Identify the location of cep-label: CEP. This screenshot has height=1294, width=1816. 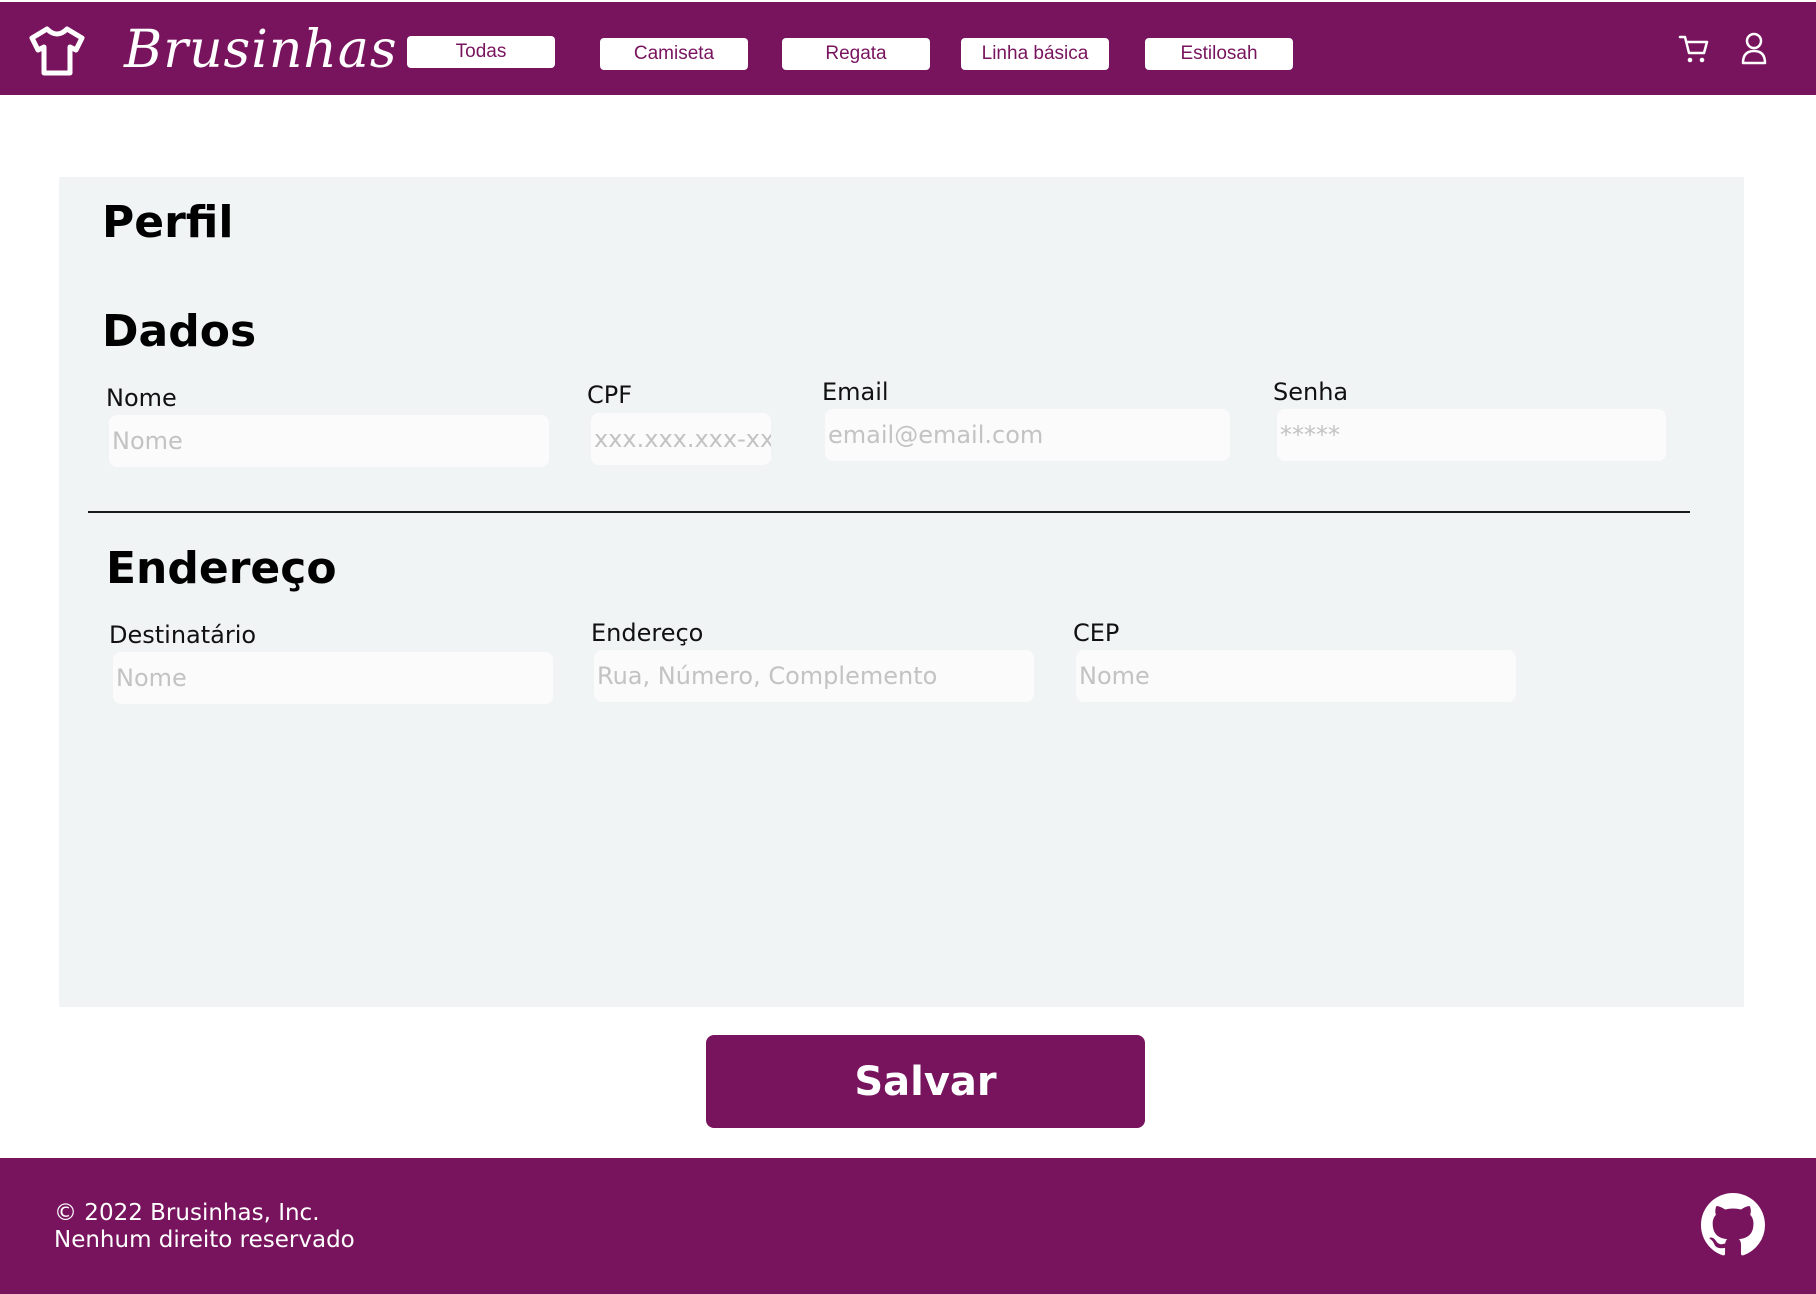
(1096, 633).